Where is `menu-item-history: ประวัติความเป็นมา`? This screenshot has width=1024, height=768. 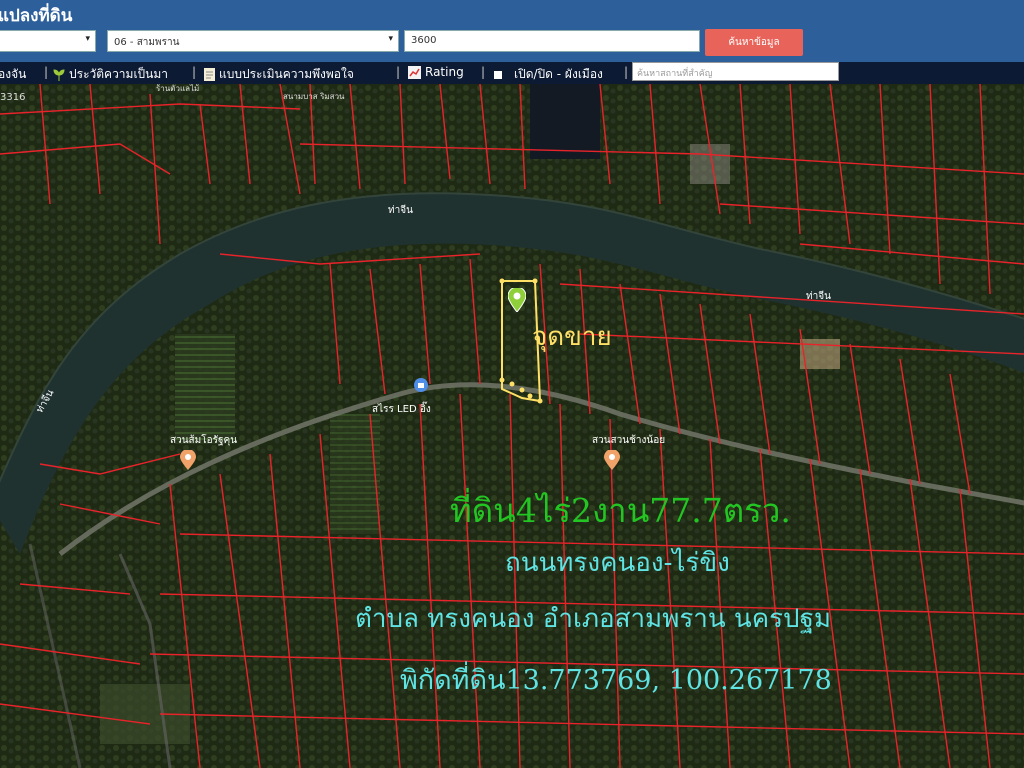
menu-item-history: ประวัติความเป็นมา is located at coordinates (110, 74).